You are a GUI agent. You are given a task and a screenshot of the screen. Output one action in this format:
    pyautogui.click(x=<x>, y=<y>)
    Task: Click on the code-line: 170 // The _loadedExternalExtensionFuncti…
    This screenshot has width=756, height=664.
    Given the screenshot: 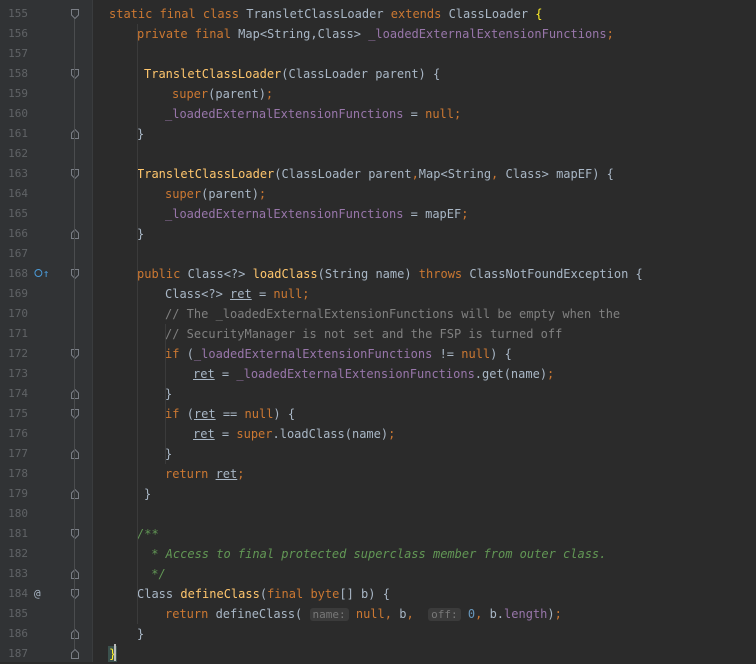 What is the action you would take?
    pyautogui.click(x=378, y=314)
    